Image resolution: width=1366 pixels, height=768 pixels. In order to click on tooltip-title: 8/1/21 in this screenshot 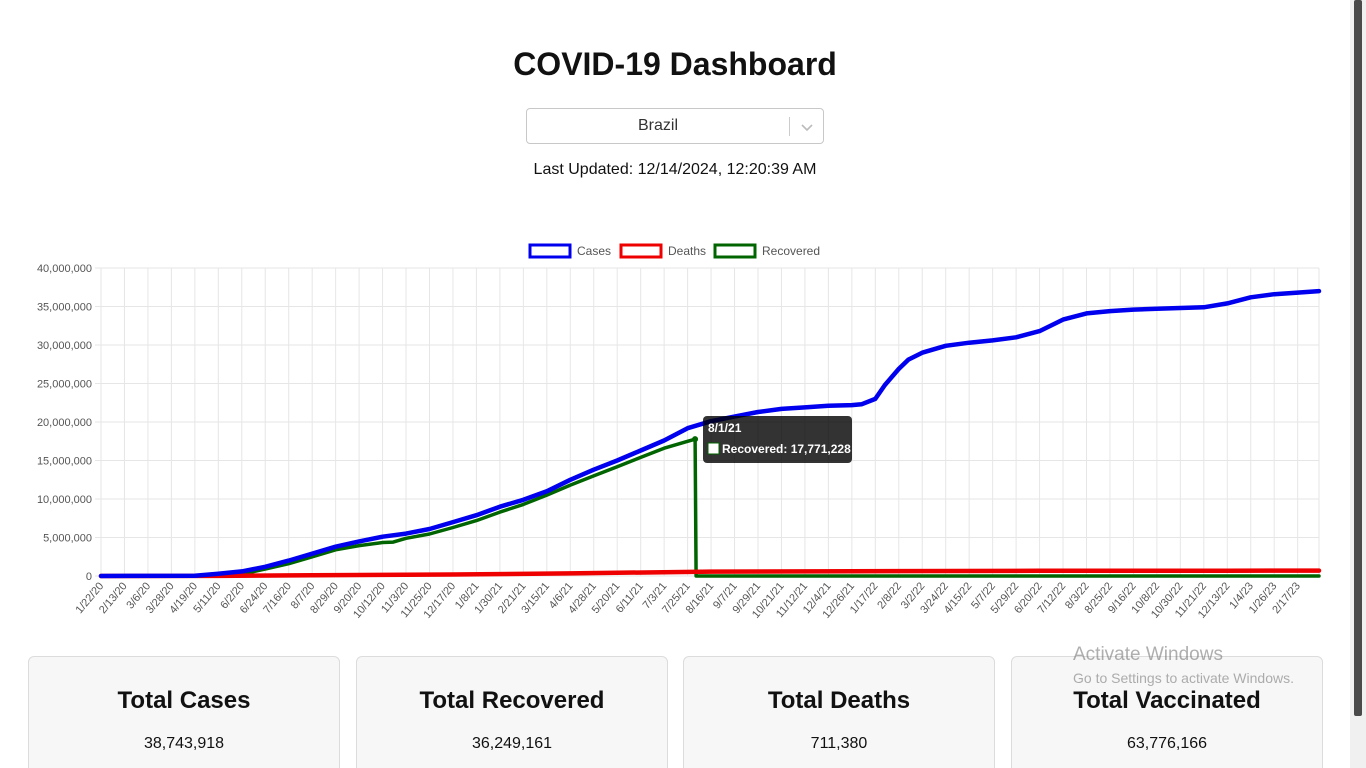, I will do `click(725, 428)`.